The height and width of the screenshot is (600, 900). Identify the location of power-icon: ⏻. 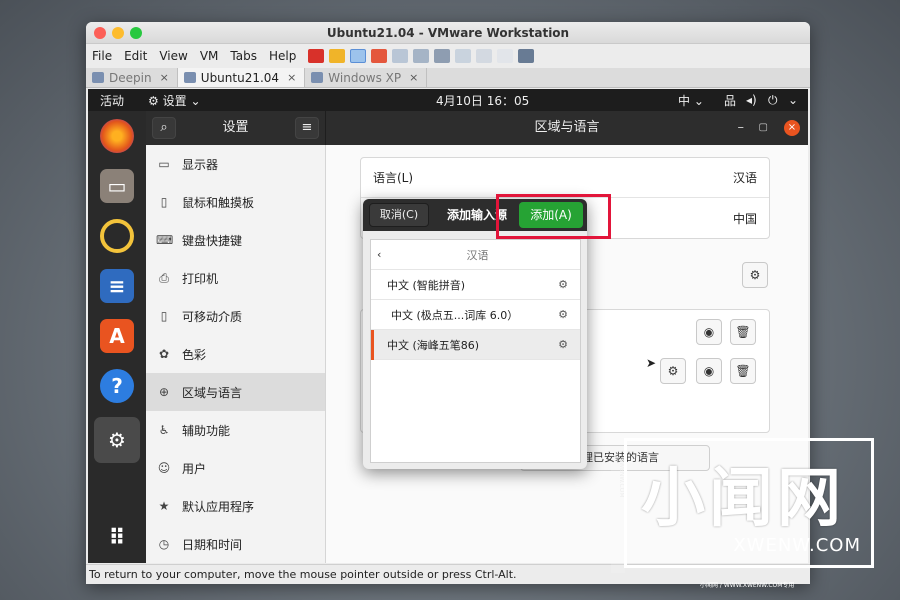
(773, 100).